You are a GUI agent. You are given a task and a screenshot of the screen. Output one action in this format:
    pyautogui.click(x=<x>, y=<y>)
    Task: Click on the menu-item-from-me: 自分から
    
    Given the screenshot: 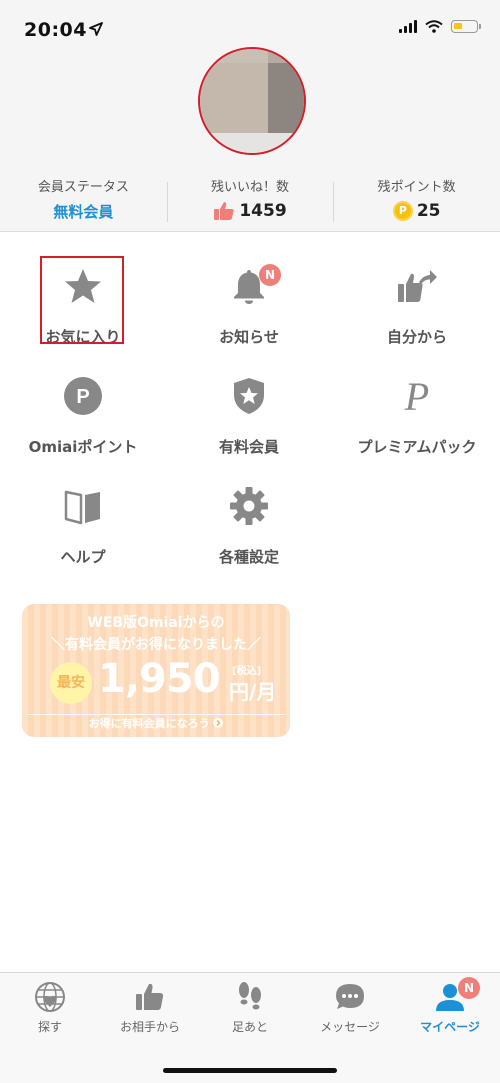 What is the action you would take?
    pyautogui.click(x=417, y=299)
    